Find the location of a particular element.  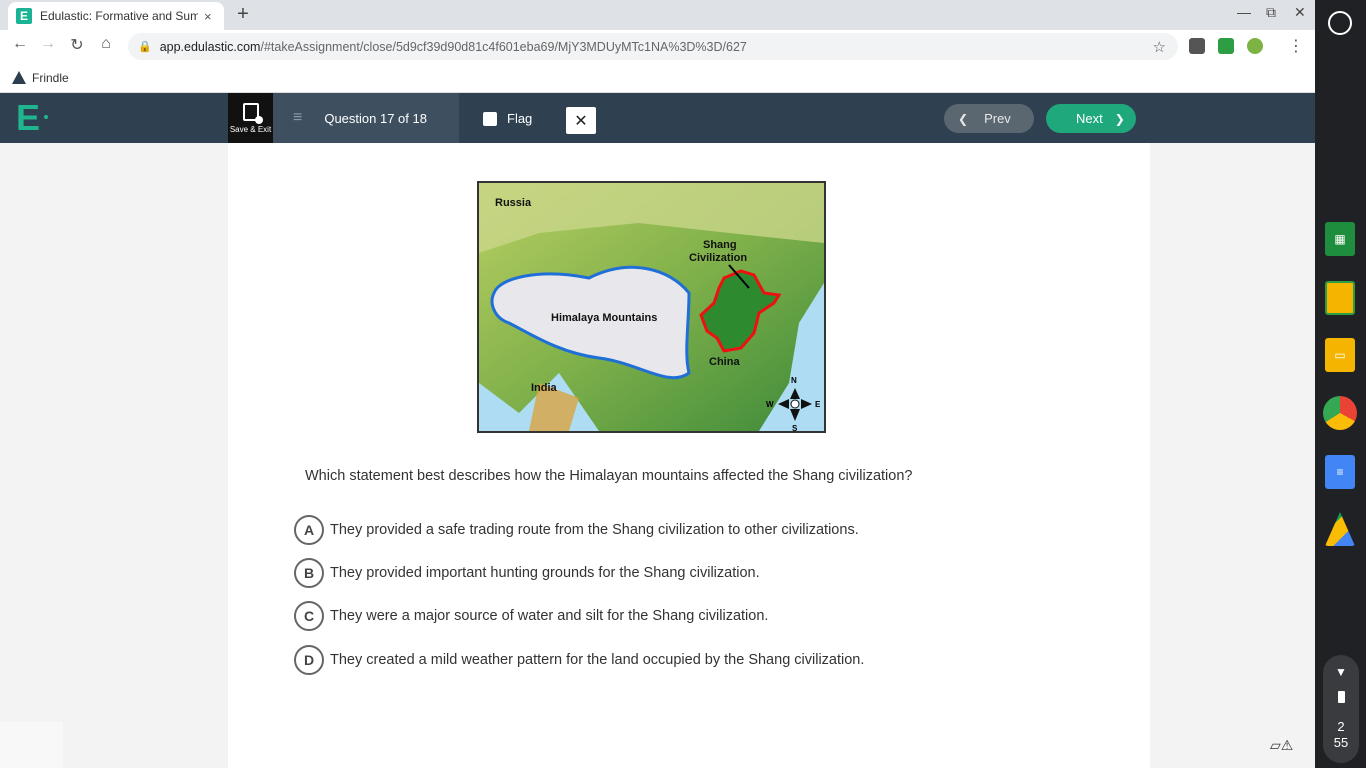

option-letter: C is located at coordinates (309, 616).